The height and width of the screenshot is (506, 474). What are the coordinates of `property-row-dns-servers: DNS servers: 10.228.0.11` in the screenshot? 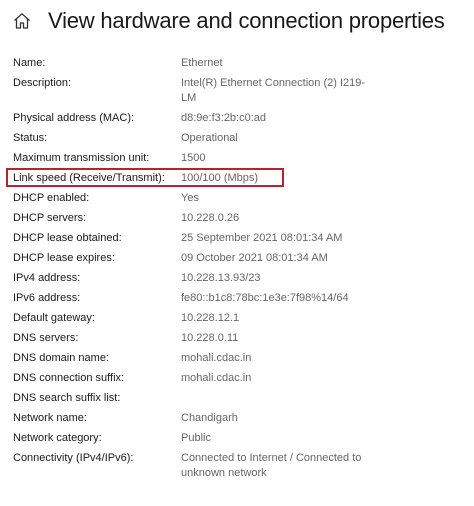 It's located at (240, 341).